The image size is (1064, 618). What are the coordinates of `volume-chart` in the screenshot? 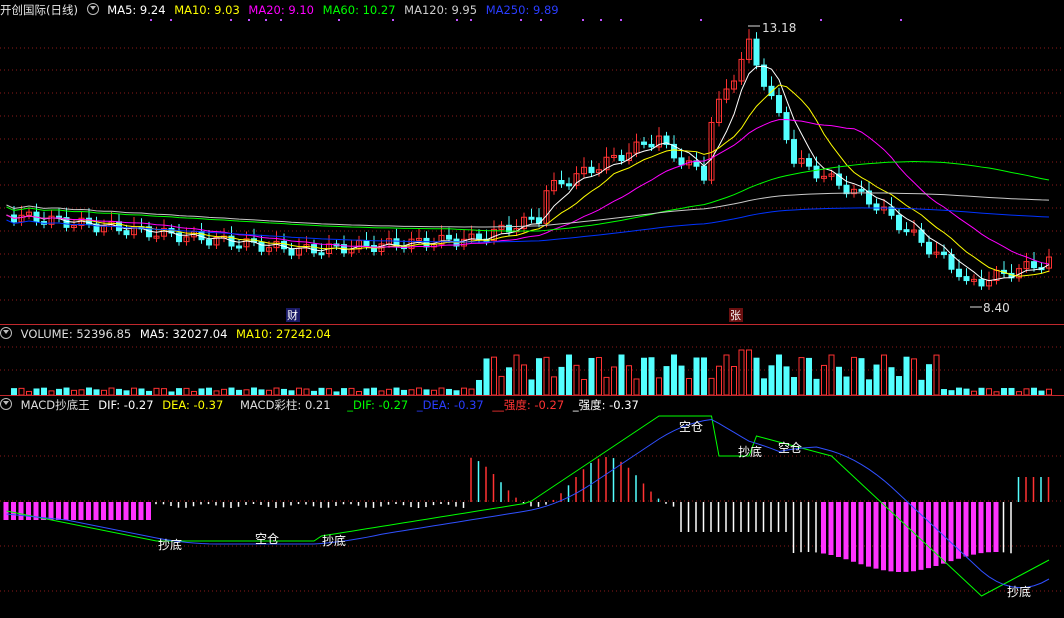 It's located at (532, 360).